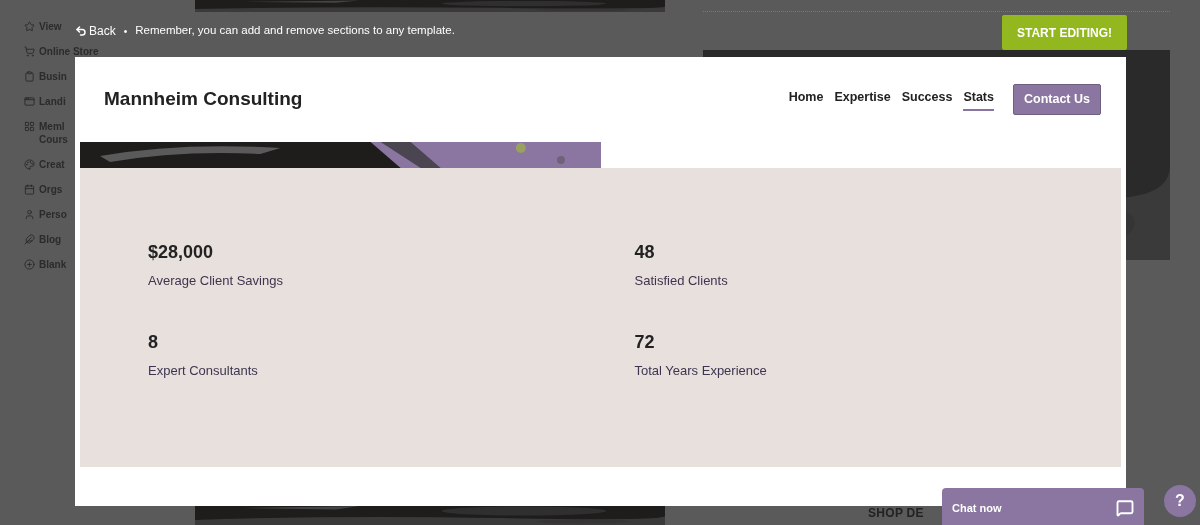  I want to click on stat-value: $28,000, so click(181, 252).